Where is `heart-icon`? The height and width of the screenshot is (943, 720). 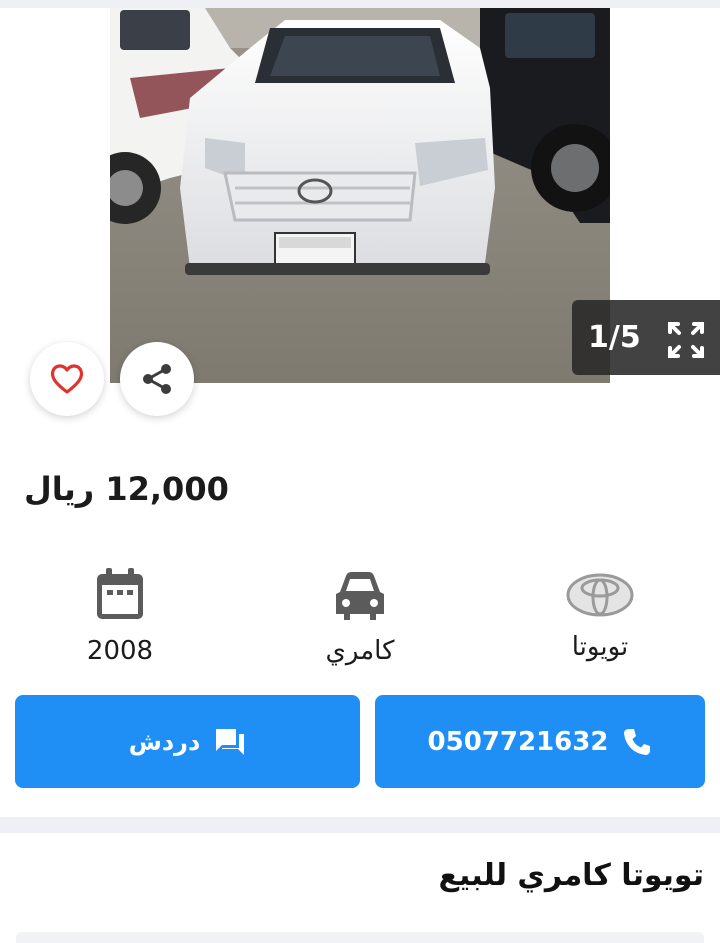
heart-icon is located at coordinates (67, 379).